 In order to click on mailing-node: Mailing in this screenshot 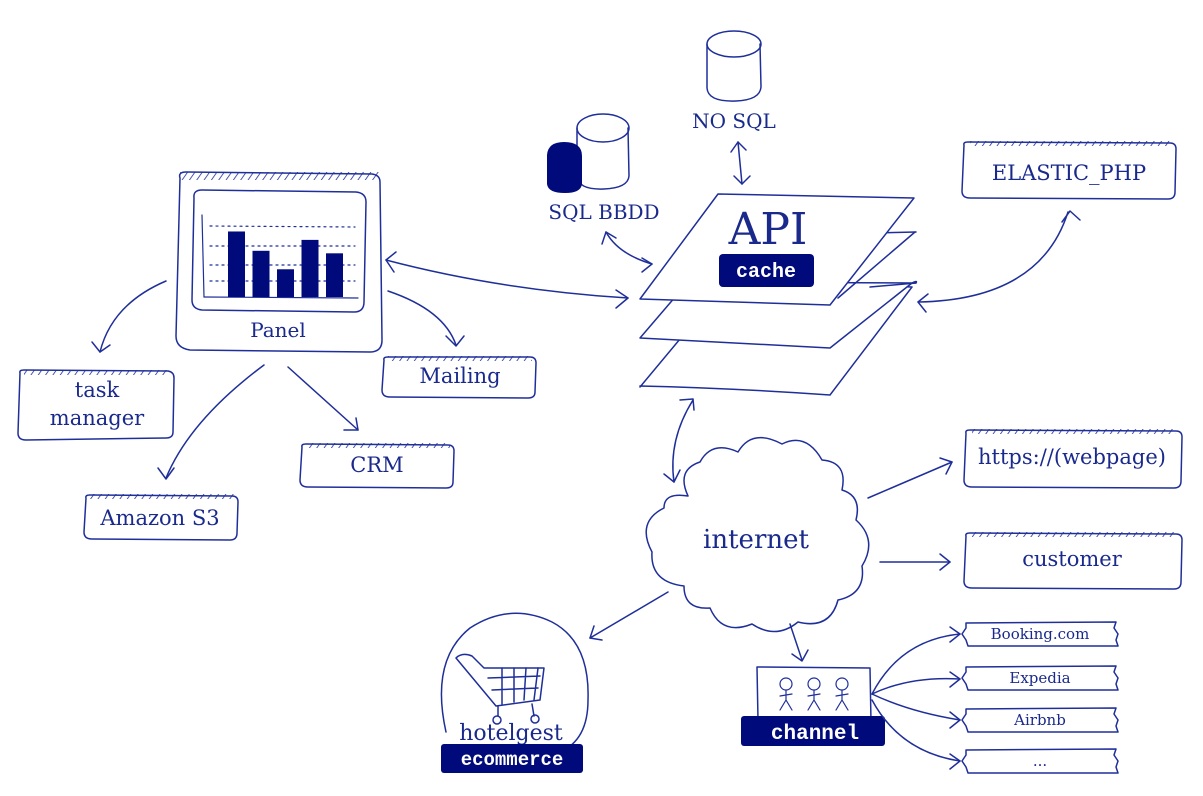, I will do `click(459, 377)`.